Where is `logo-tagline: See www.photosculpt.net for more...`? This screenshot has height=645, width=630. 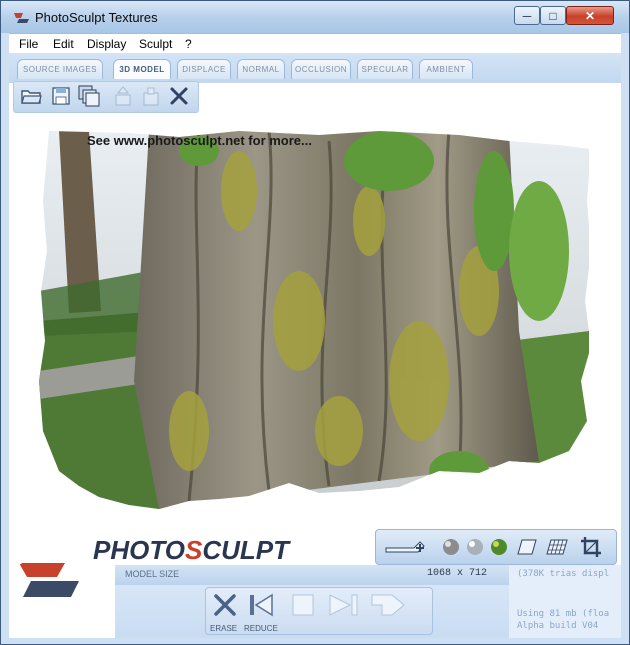 logo-tagline: See www.photosculpt.net for more... is located at coordinates (199, 140).